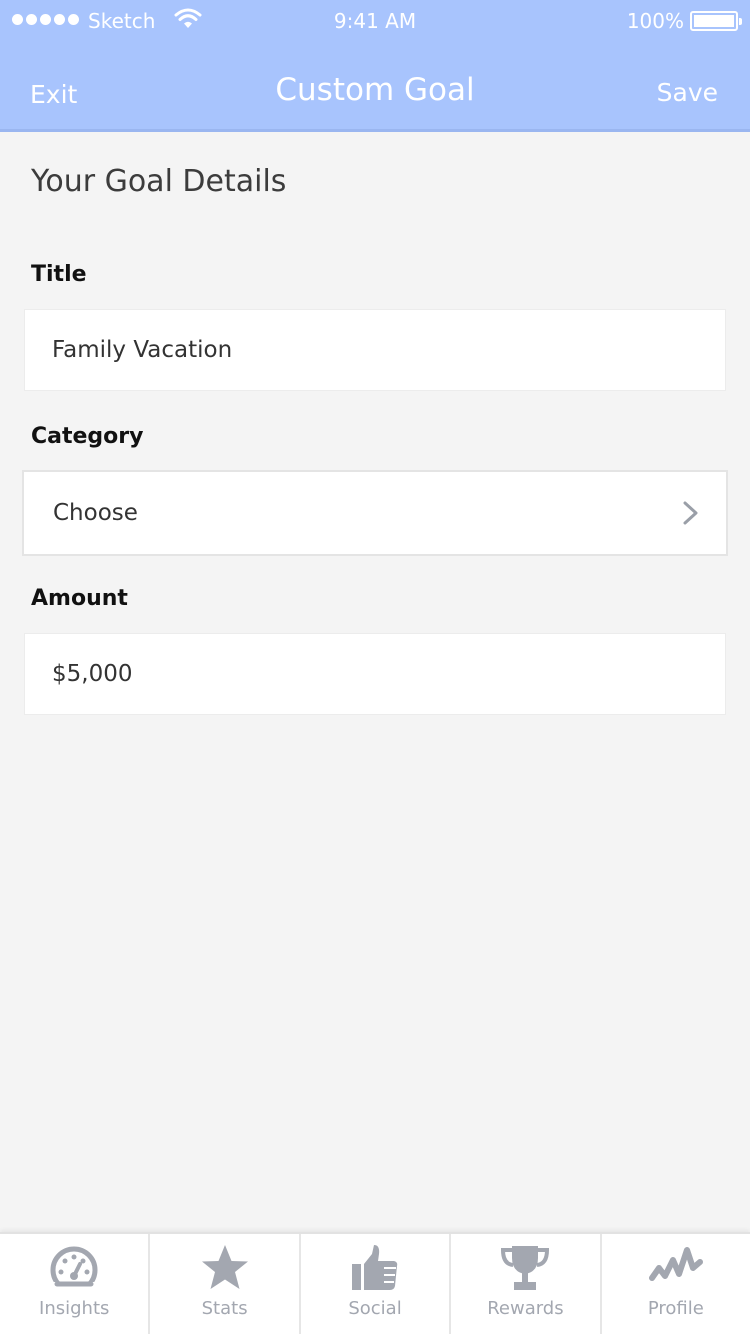 This screenshot has height=1334, width=750. I want to click on thumbs-up-icon, so click(375, 1267).